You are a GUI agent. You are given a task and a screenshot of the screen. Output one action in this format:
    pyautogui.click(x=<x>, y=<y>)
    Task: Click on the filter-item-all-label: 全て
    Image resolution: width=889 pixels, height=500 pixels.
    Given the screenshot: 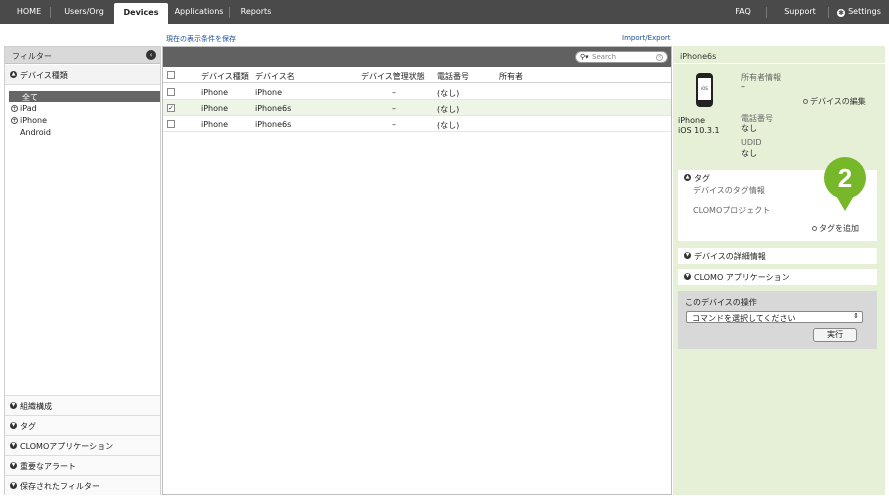 What is the action you would take?
    pyautogui.click(x=30, y=97)
    